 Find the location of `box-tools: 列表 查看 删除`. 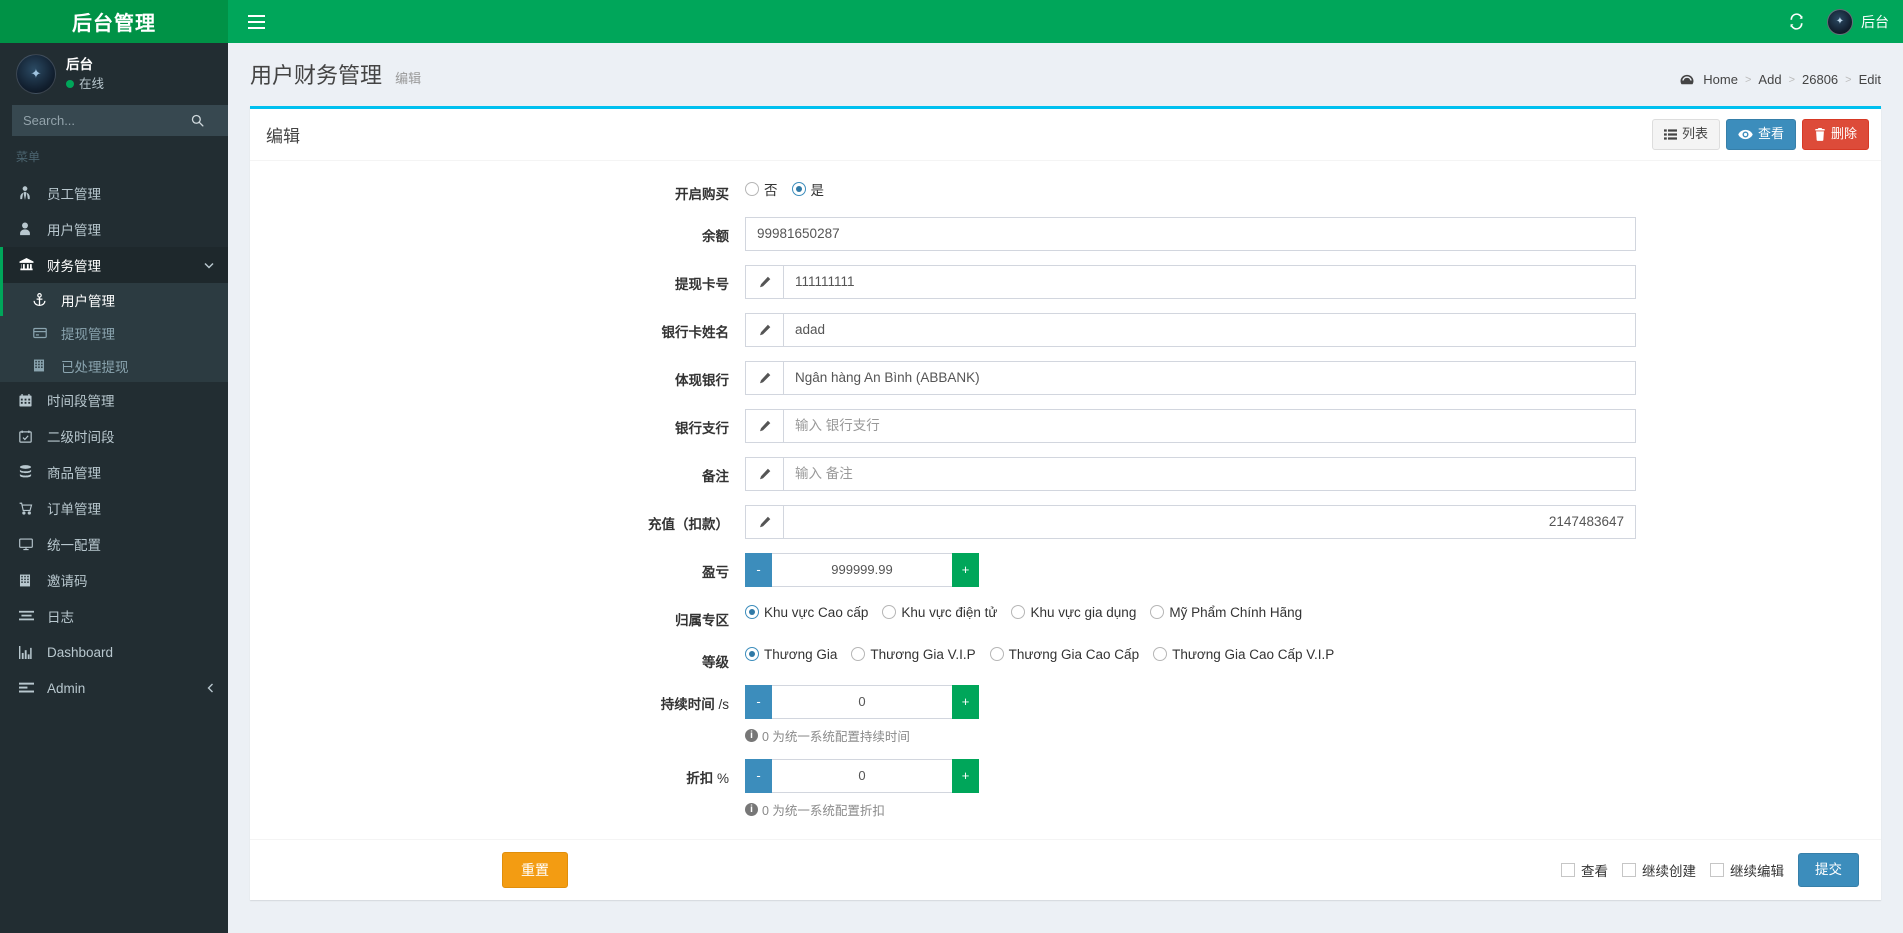

box-tools: 列表 查看 删除 is located at coordinates (1760, 134).